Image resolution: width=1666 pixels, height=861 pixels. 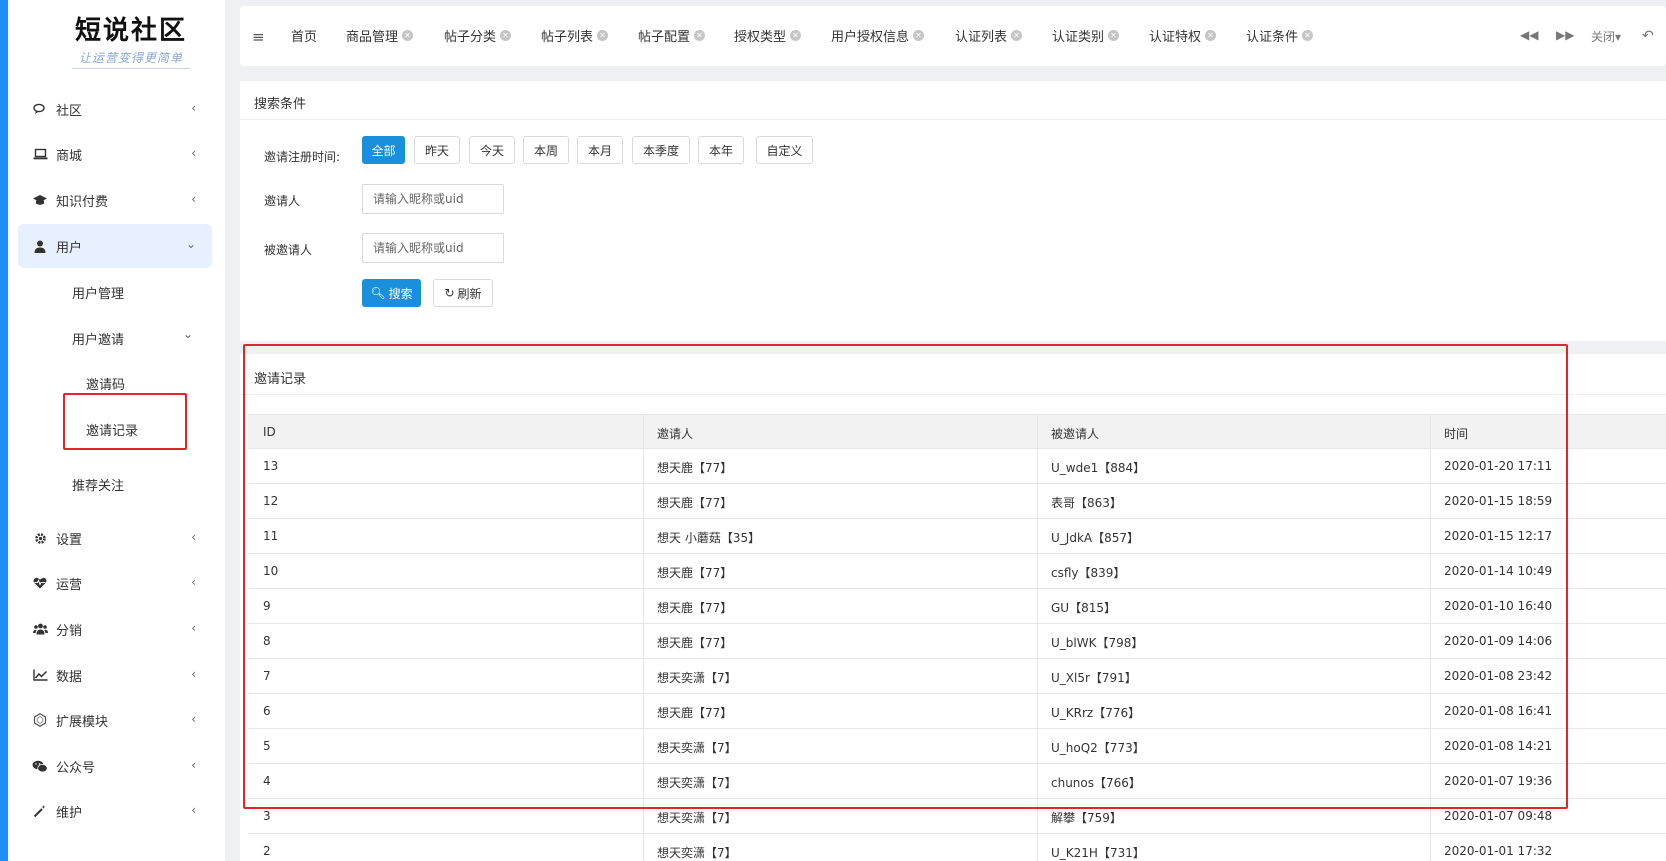 What do you see at coordinates (130, 31) in the screenshot?
I see `logo-title: 短说社区` at bounding box center [130, 31].